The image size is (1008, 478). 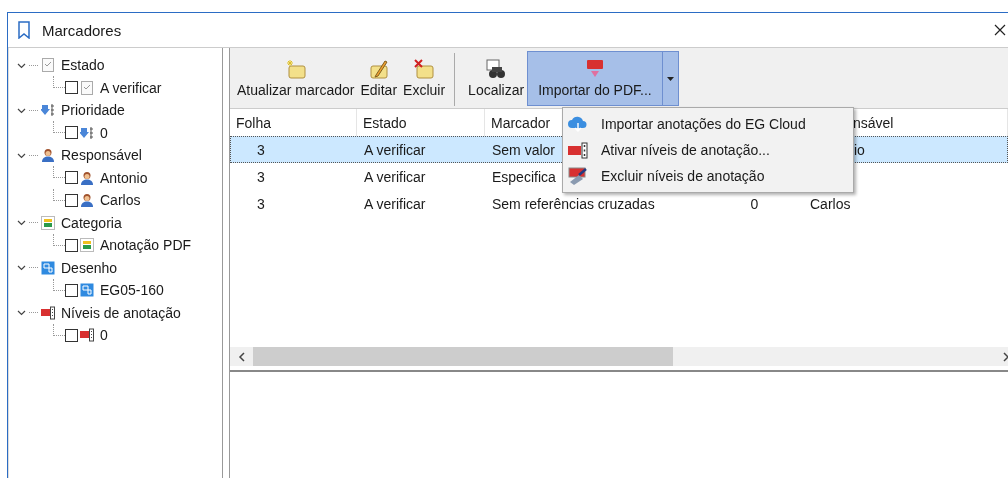 I want to click on column-header: Marcador, so click(x=521, y=122).